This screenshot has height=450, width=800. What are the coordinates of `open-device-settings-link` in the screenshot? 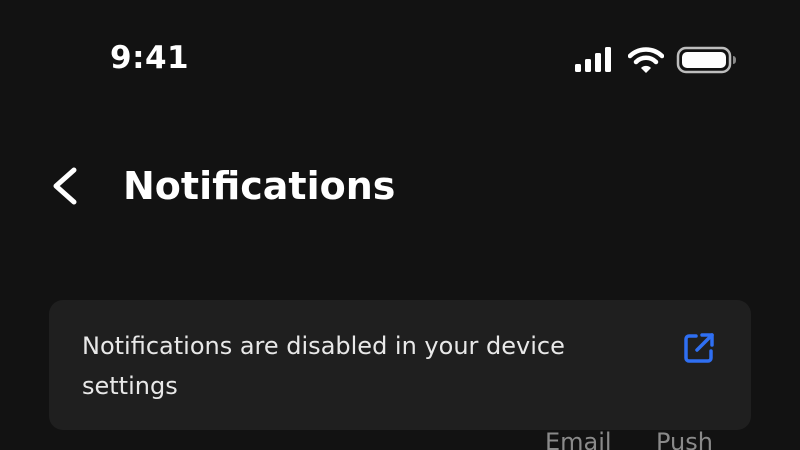 It's located at (699, 348).